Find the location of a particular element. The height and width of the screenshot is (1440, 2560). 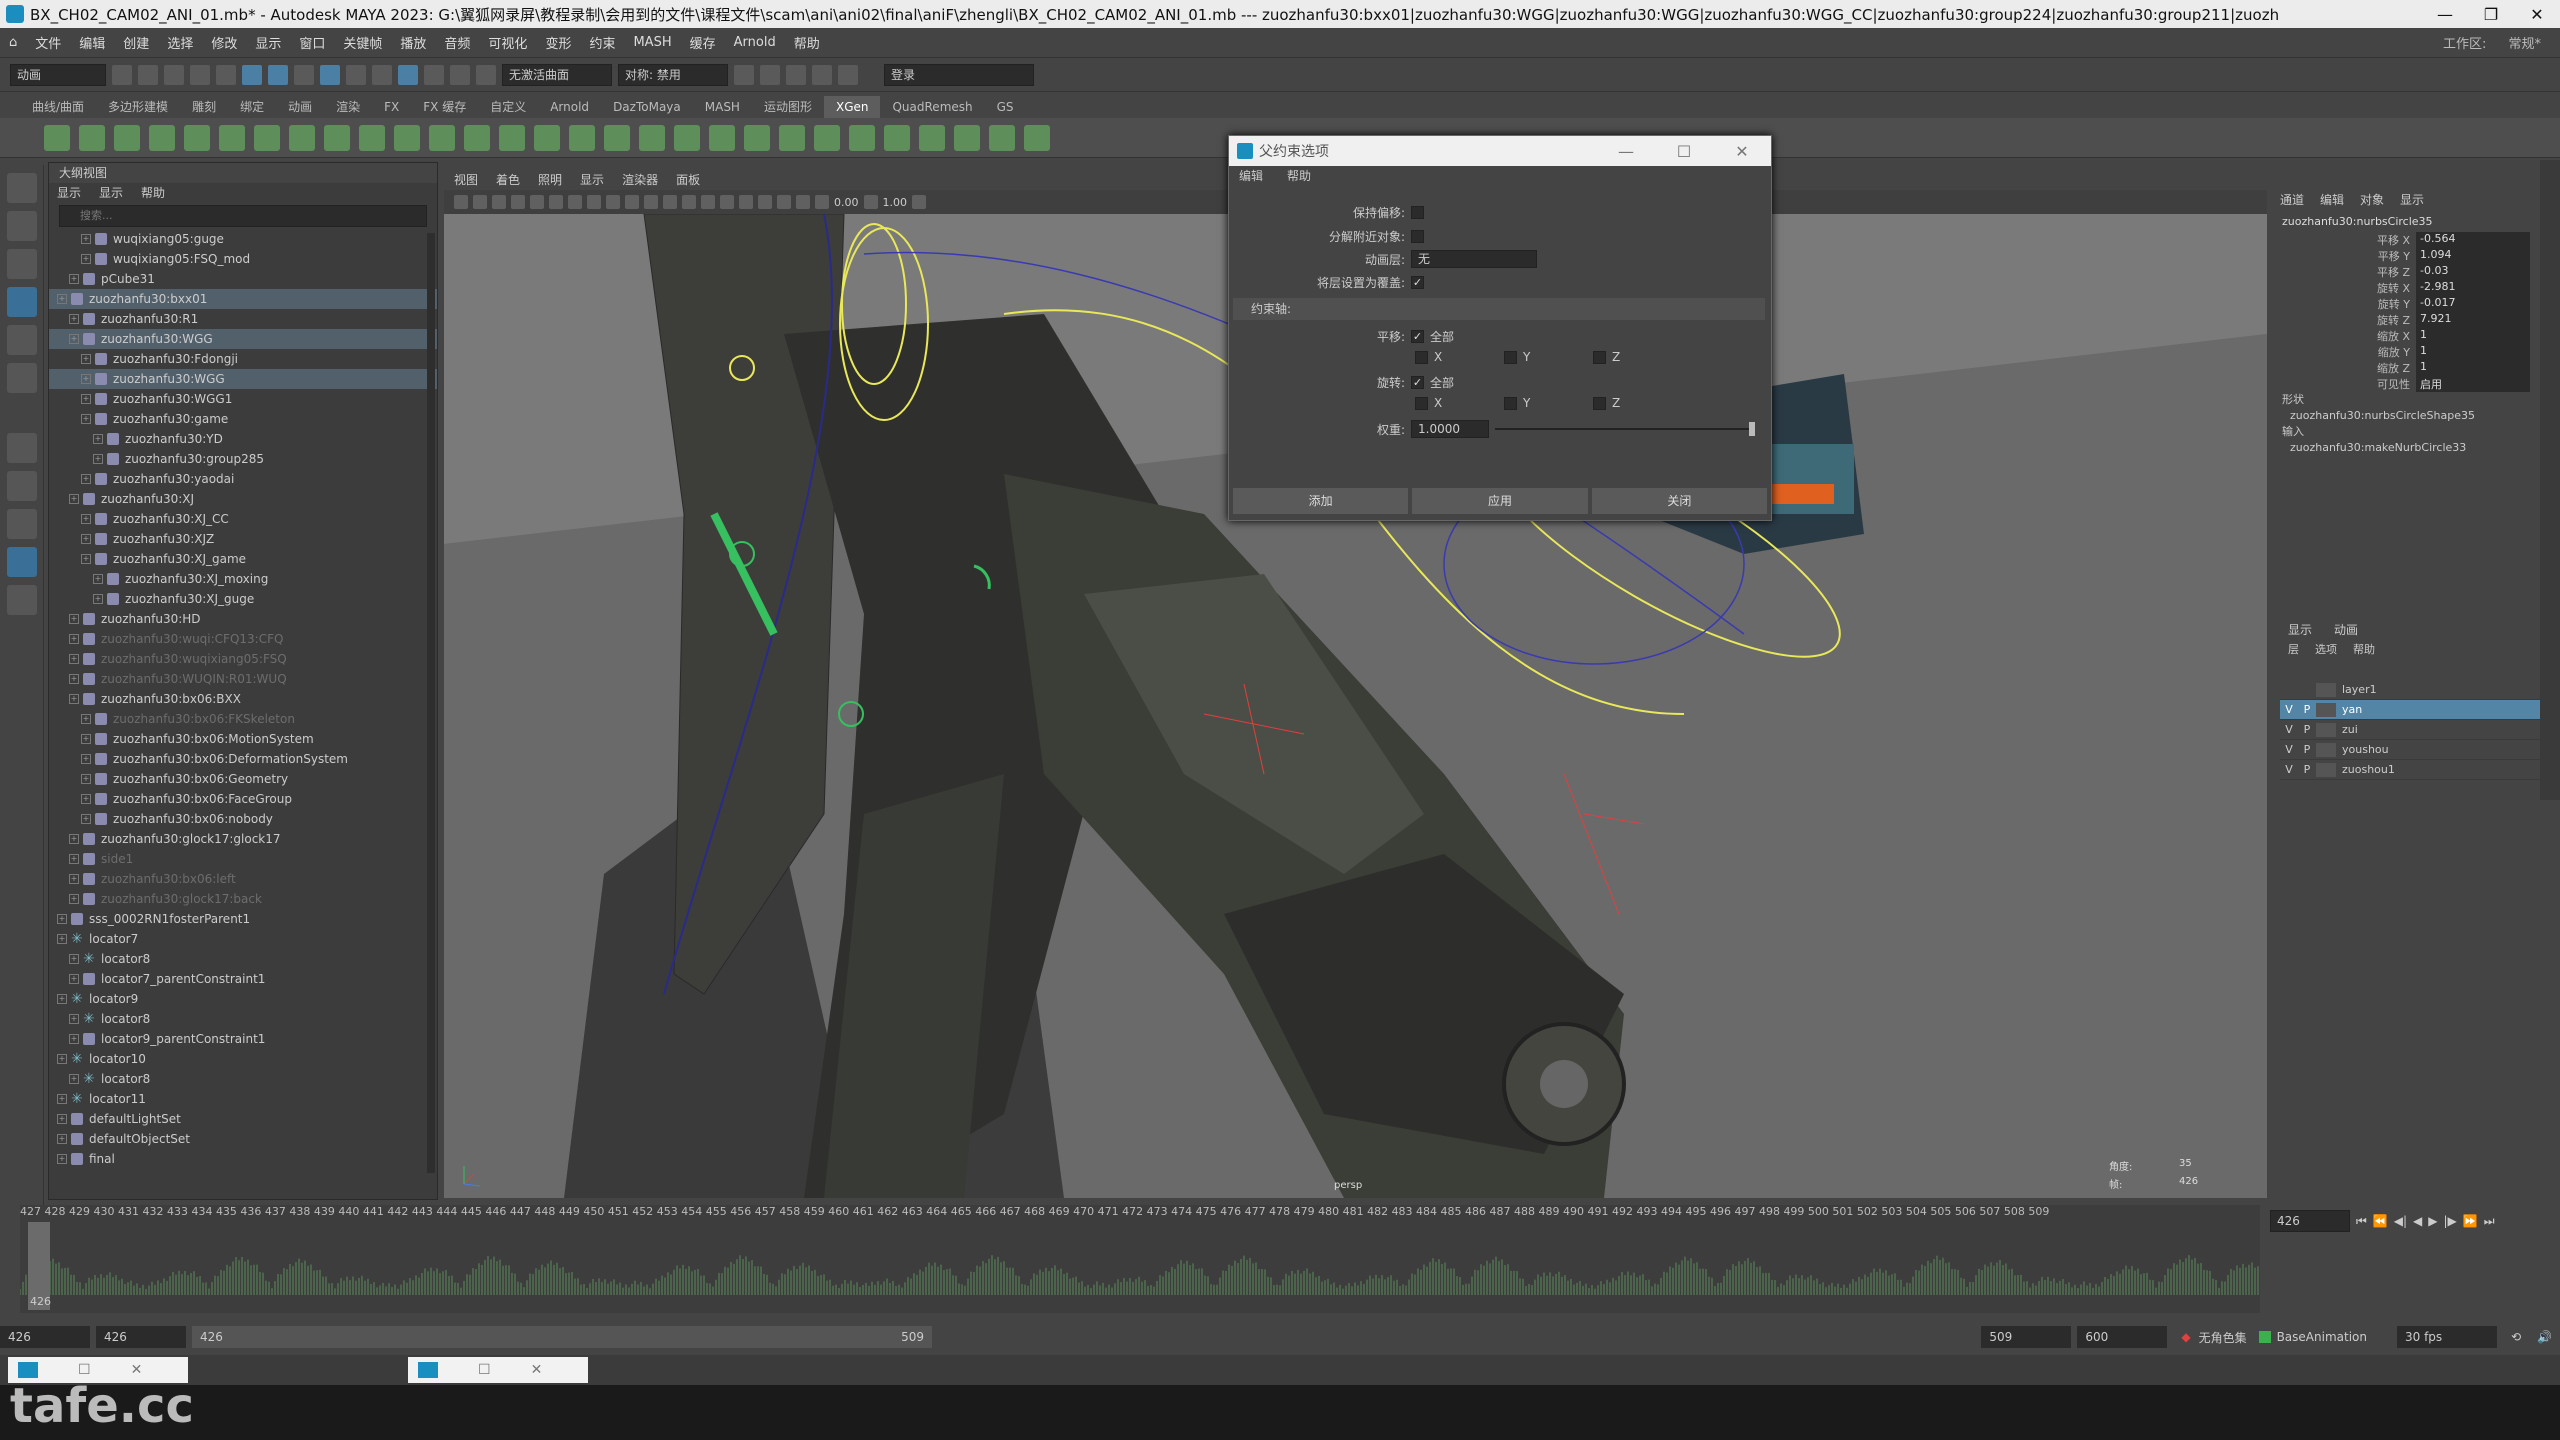

vp-menu-lighting: 照明 is located at coordinates (550, 180).